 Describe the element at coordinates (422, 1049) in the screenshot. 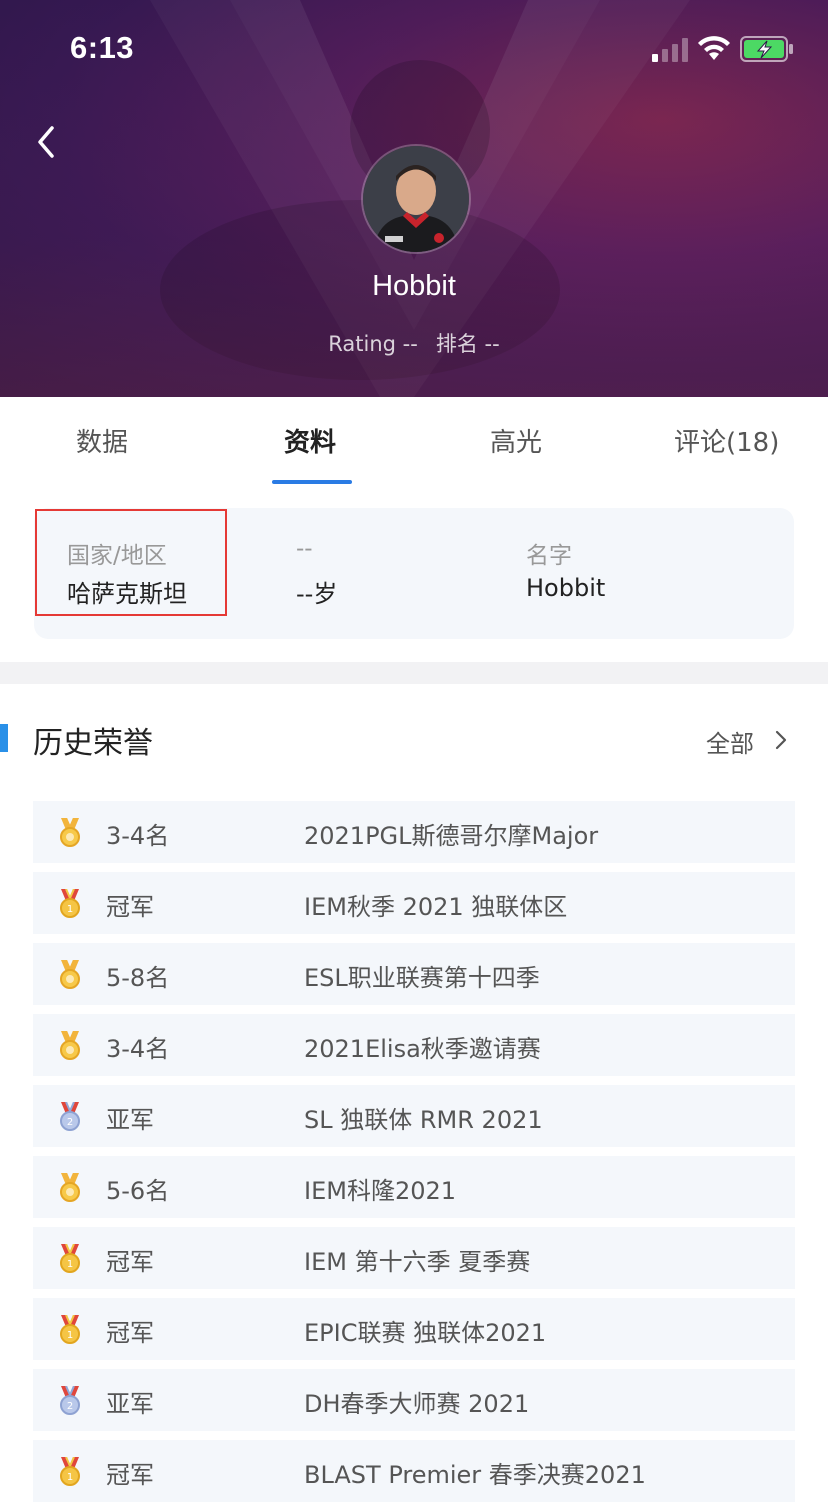

I see `honor-event: 2021Elisa秋季邀请赛` at that location.